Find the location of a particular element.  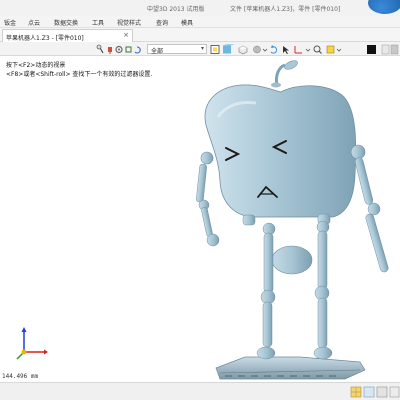

snap-icon is located at coordinates (369, 392).